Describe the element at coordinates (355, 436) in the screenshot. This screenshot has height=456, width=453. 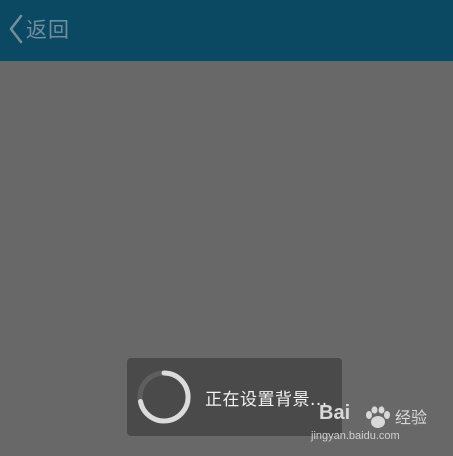
I see `watermark-url: jingyan.baidu.com` at that location.